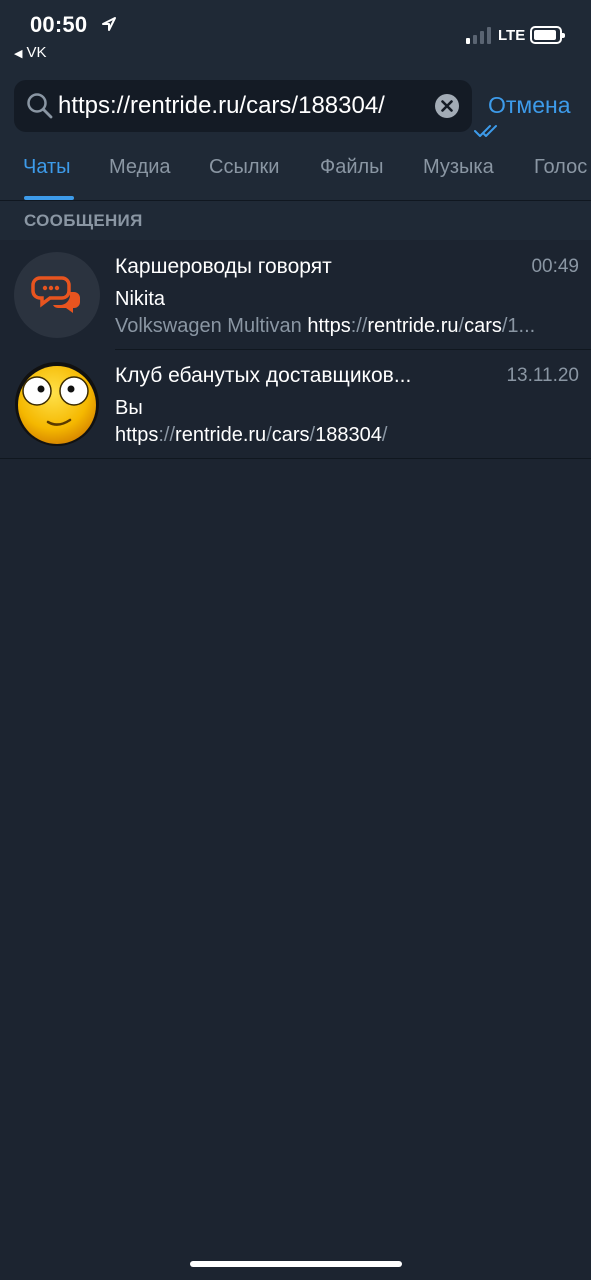 This screenshot has width=591, height=1280. I want to click on location-arrow-icon, so click(109, 24).